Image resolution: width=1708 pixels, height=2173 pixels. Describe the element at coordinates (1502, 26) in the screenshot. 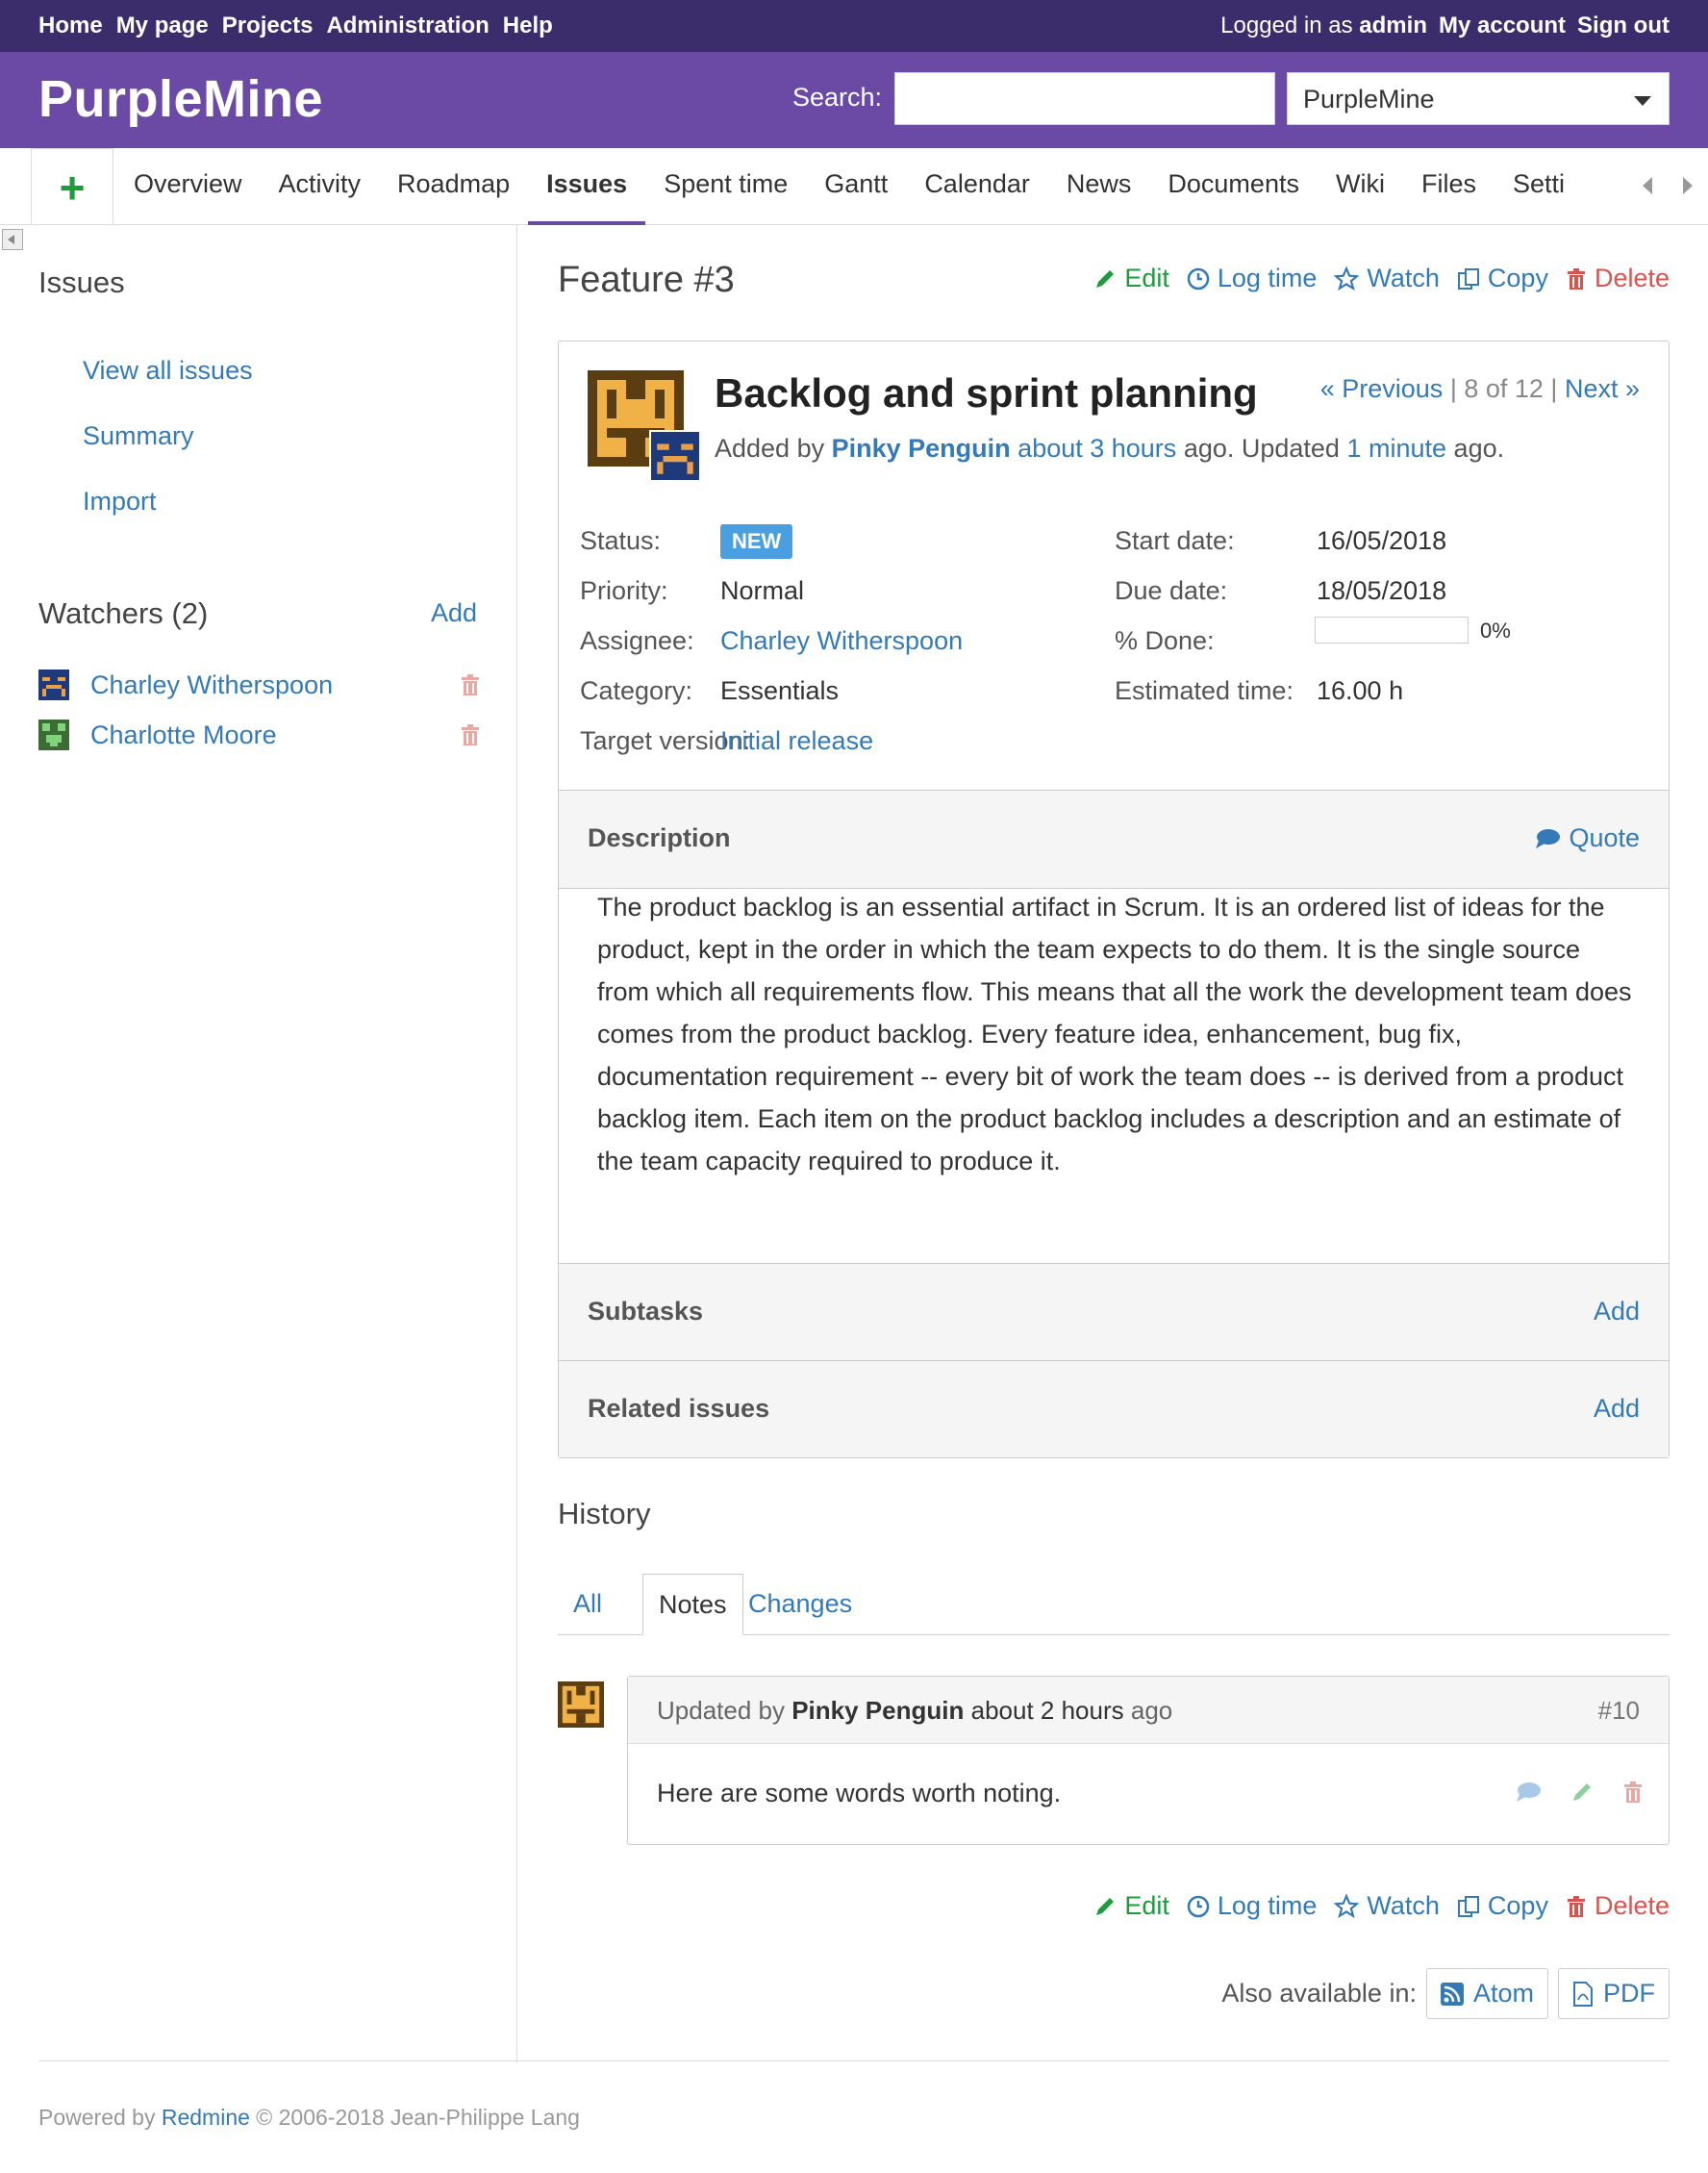

I see `my-account-link: My account` at that location.